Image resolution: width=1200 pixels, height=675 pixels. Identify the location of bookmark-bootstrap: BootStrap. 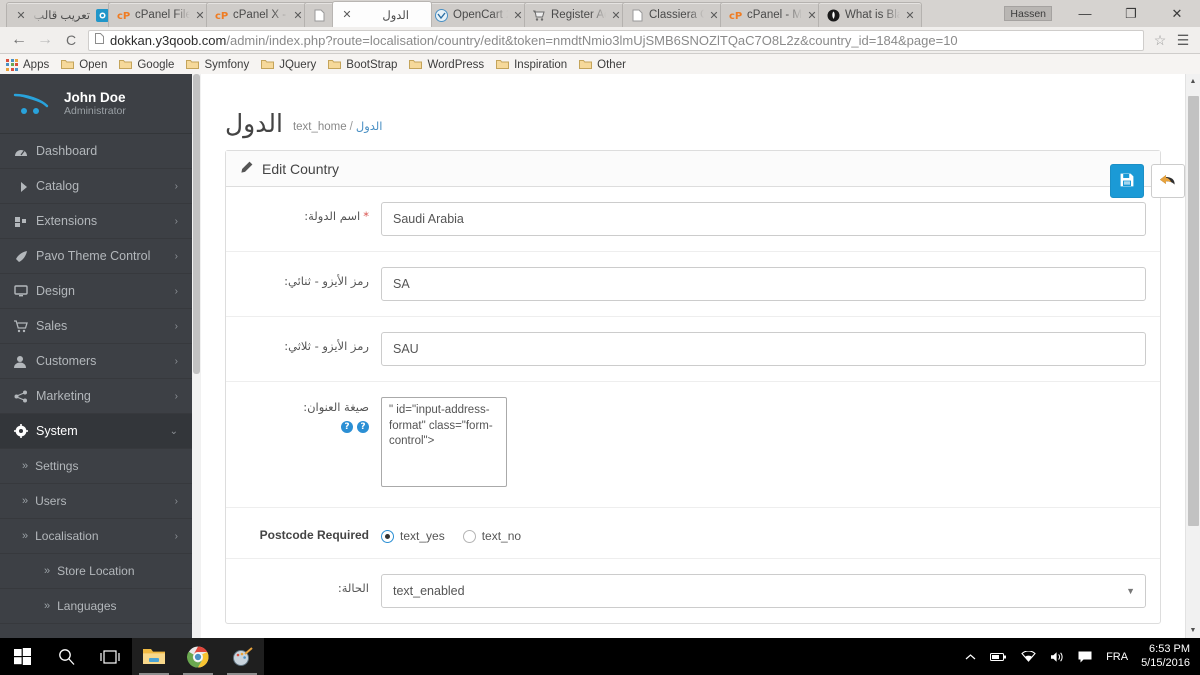
(362, 65).